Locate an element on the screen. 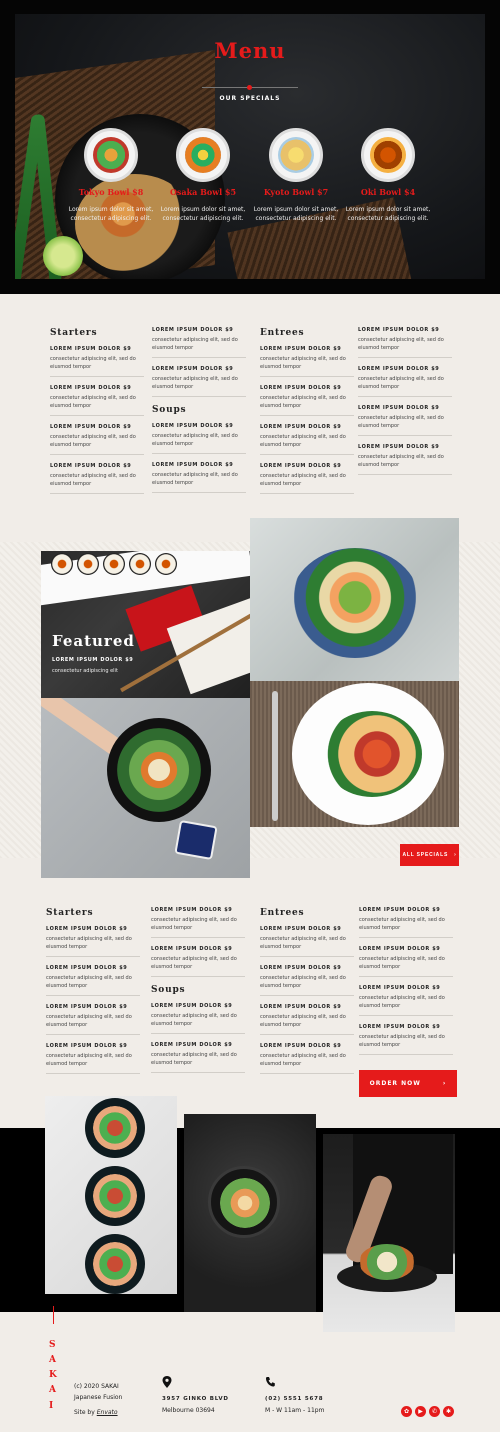 This screenshot has width=500, height=1432. envato-link: Envato is located at coordinates (107, 1412).